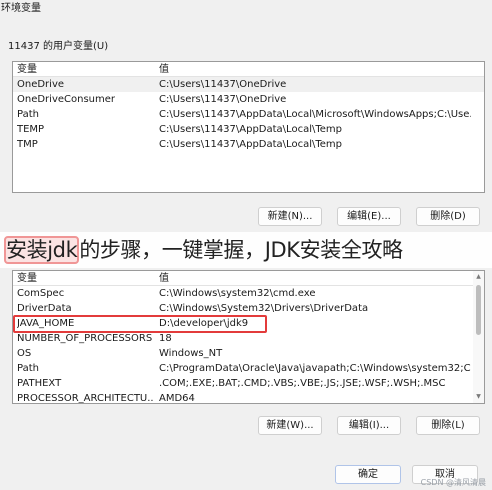  I want to click on system-var-name: NUMBER_OF_PROCESSORS, so click(85, 338).